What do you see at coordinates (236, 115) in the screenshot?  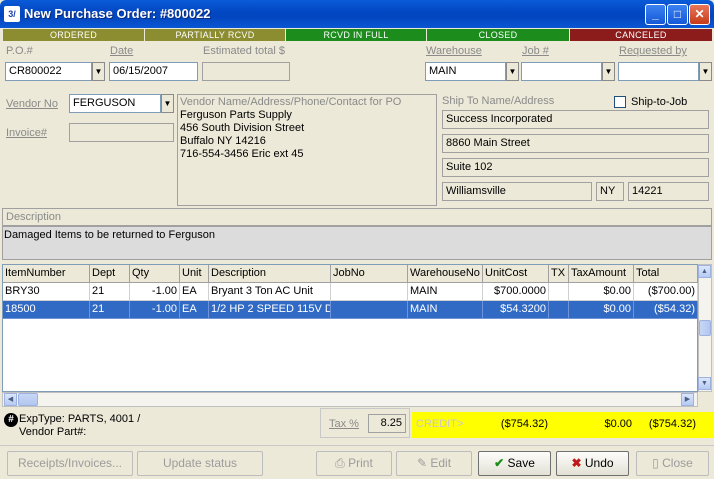 I see `vendor-address-line: Ferguson Parts Supply` at bounding box center [236, 115].